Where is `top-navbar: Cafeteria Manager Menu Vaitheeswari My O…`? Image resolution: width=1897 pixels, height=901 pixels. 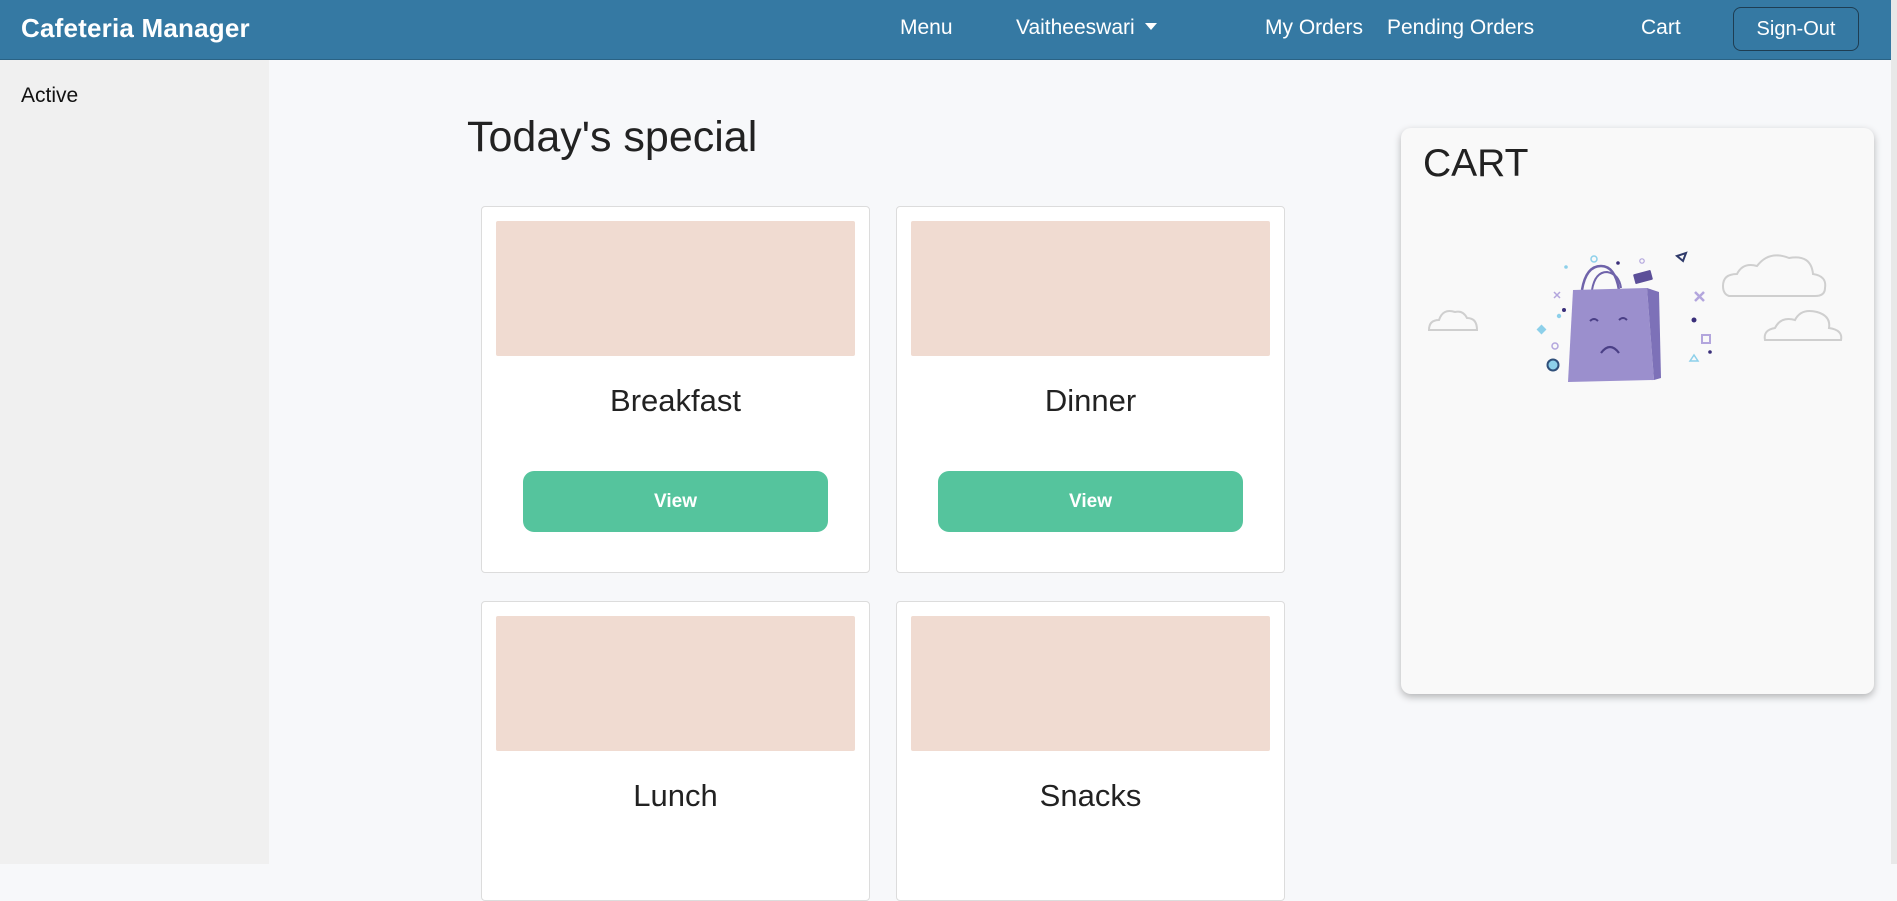 top-navbar: Cafeteria Manager Menu Vaitheeswari My O… is located at coordinates (948, 30).